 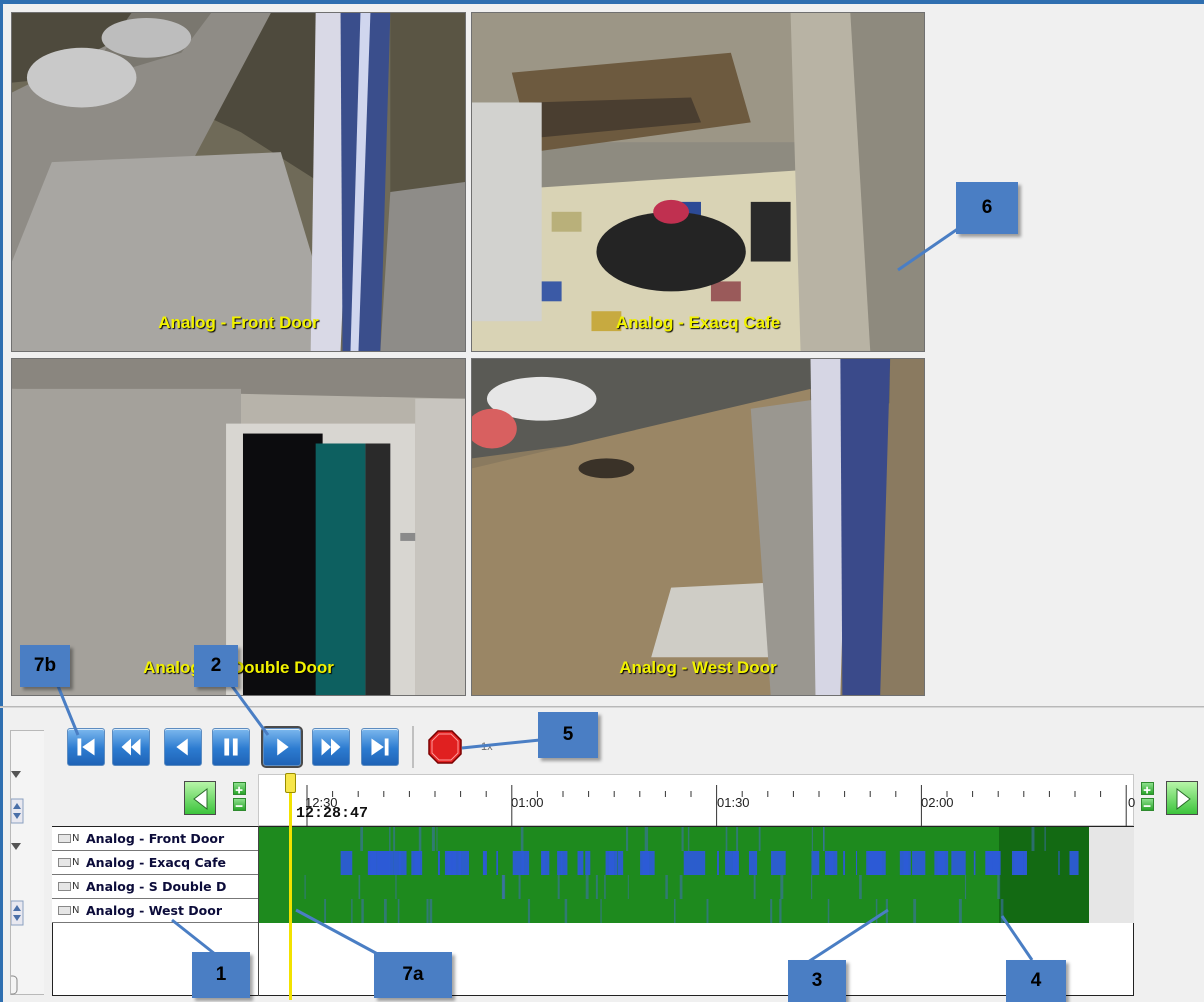 I want to click on timeline-back-button, so click(x=200, y=798).